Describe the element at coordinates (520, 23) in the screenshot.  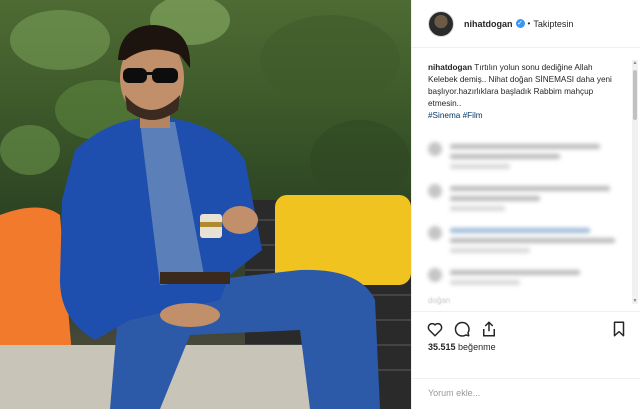
I see `verified-badge-icon: ✓` at that location.